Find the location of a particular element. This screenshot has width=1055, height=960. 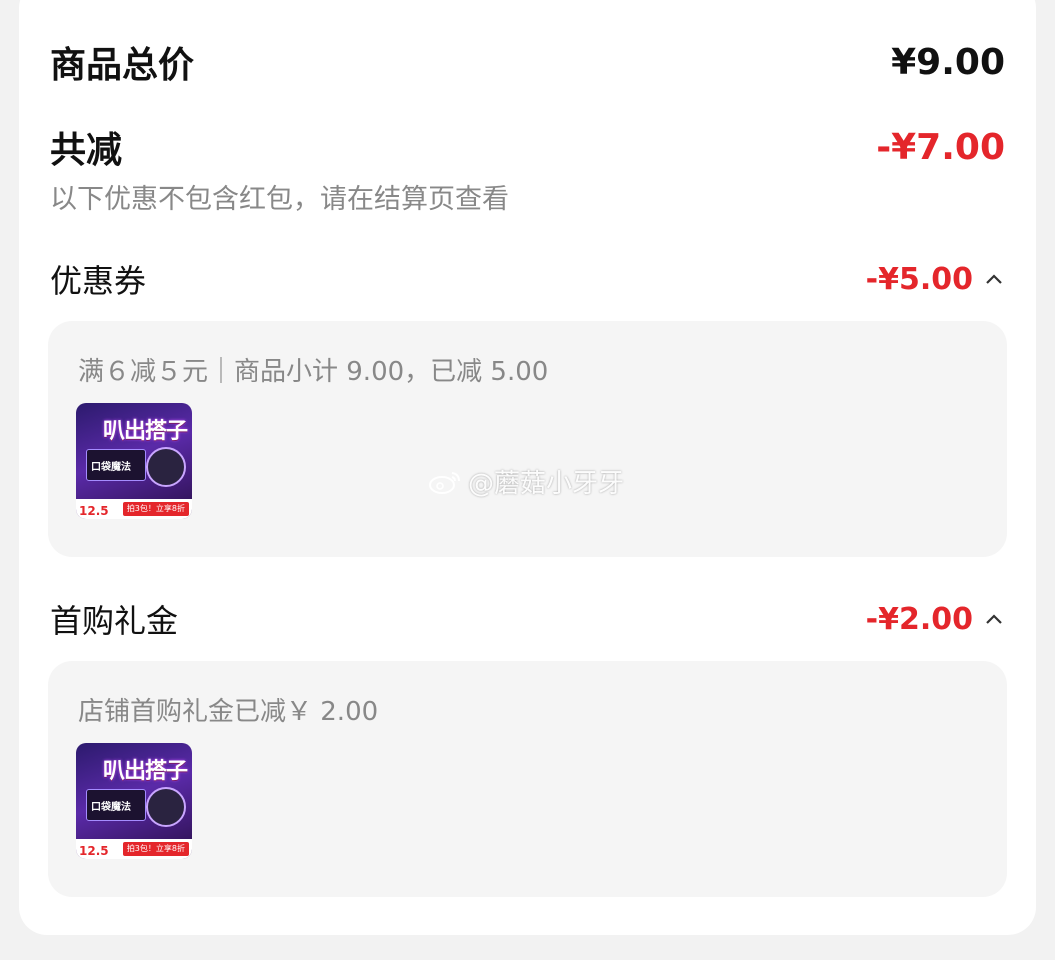

weibo-icon is located at coordinates (444, 482).